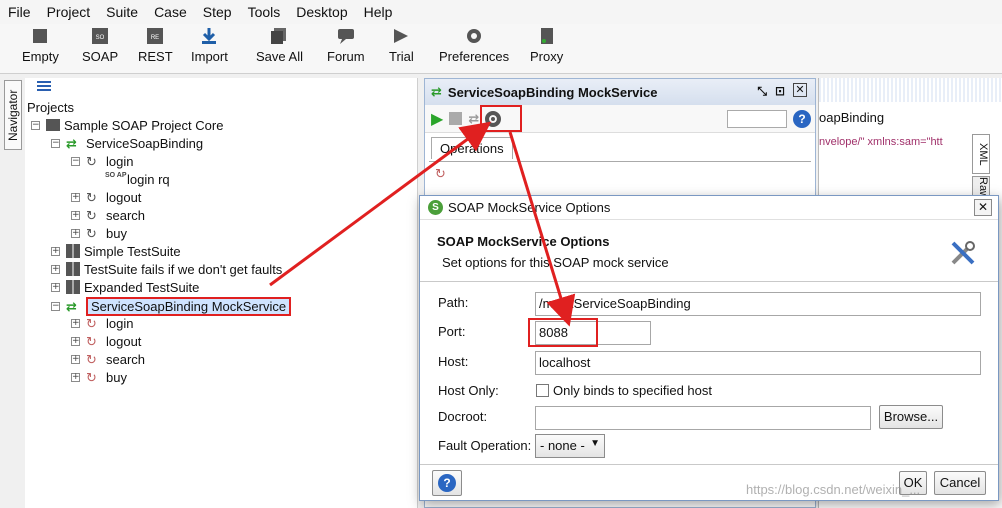 The width and height of the screenshot is (1002, 508). Describe the element at coordinates (452, 331) in the screenshot. I see `port-label: Port:` at that location.